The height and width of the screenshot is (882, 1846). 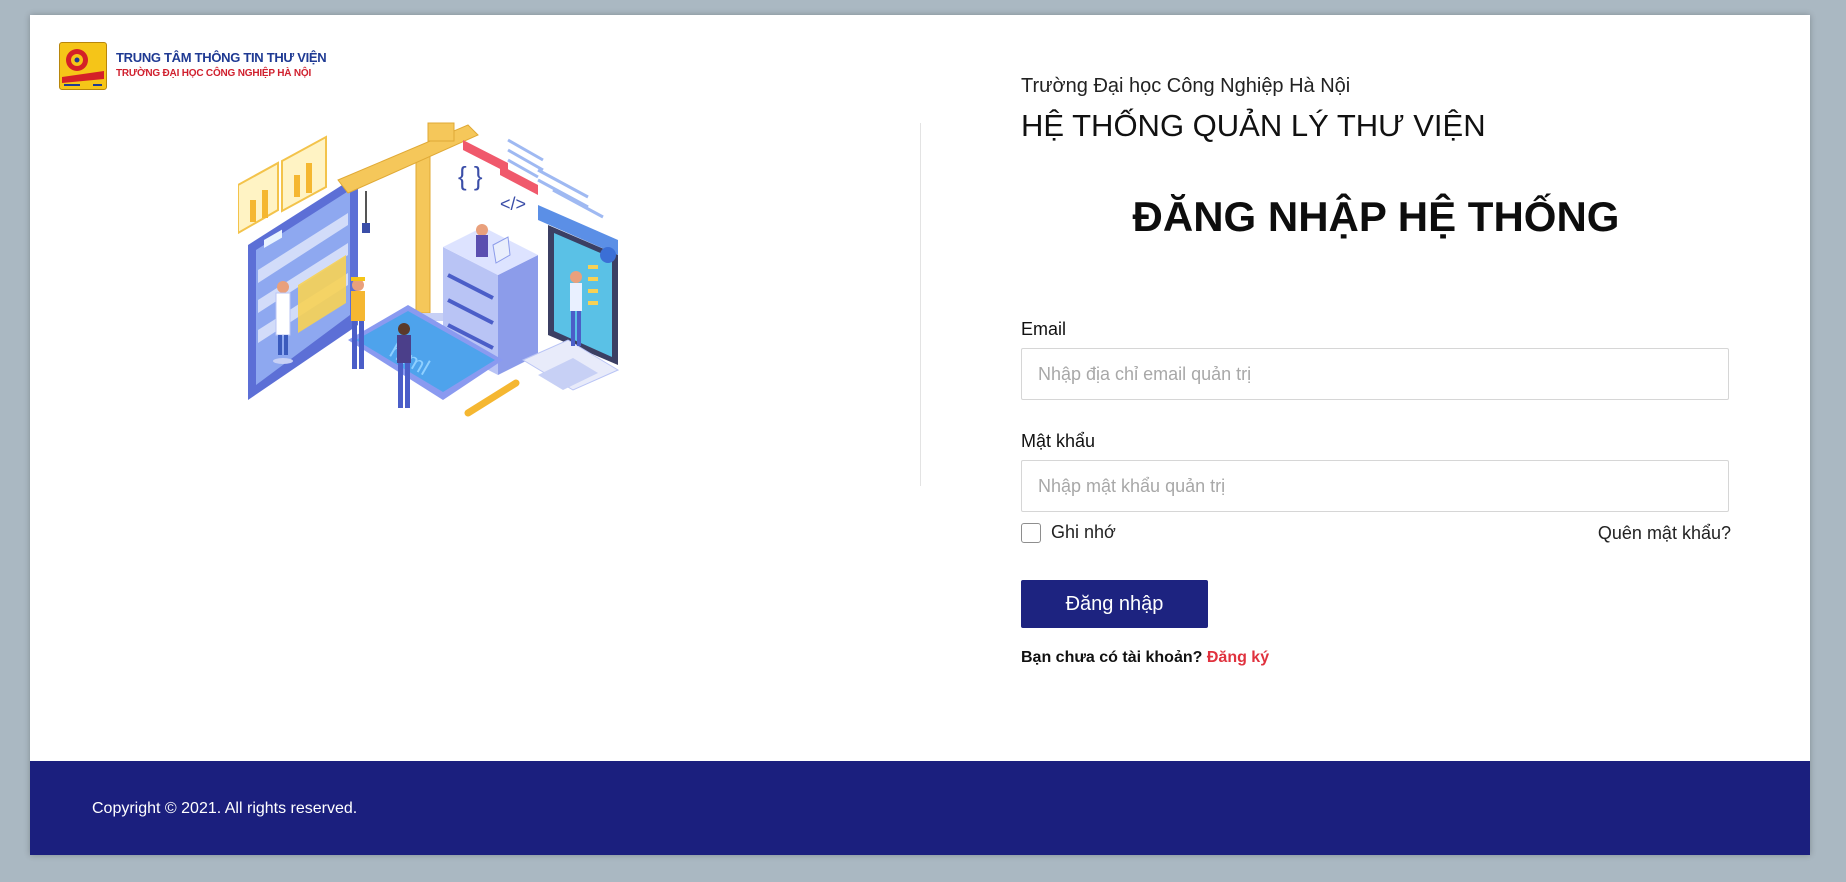 I want to click on remember-me: Ghi nhớ, so click(x=1068, y=532).